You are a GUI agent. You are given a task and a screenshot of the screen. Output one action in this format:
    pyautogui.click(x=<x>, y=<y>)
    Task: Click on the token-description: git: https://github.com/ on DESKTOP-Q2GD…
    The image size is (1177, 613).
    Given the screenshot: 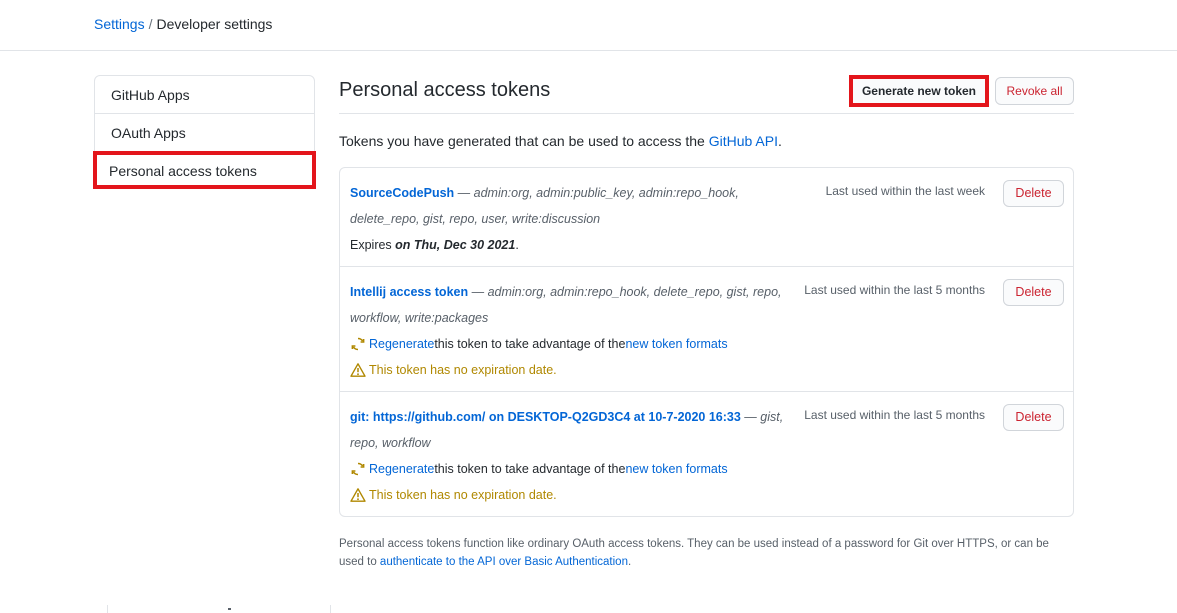 What is the action you would take?
    pyautogui.click(x=580, y=430)
    